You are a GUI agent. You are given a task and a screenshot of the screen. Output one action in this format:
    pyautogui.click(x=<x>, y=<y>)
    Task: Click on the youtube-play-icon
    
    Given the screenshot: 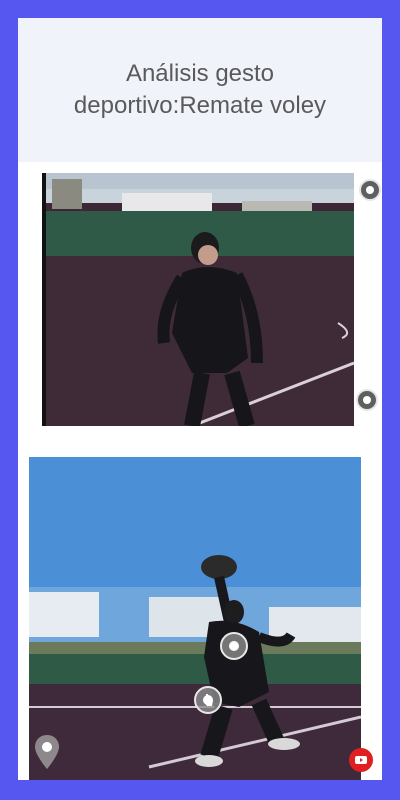 What is the action you would take?
    pyautogui.click(x=361, y=760)
    